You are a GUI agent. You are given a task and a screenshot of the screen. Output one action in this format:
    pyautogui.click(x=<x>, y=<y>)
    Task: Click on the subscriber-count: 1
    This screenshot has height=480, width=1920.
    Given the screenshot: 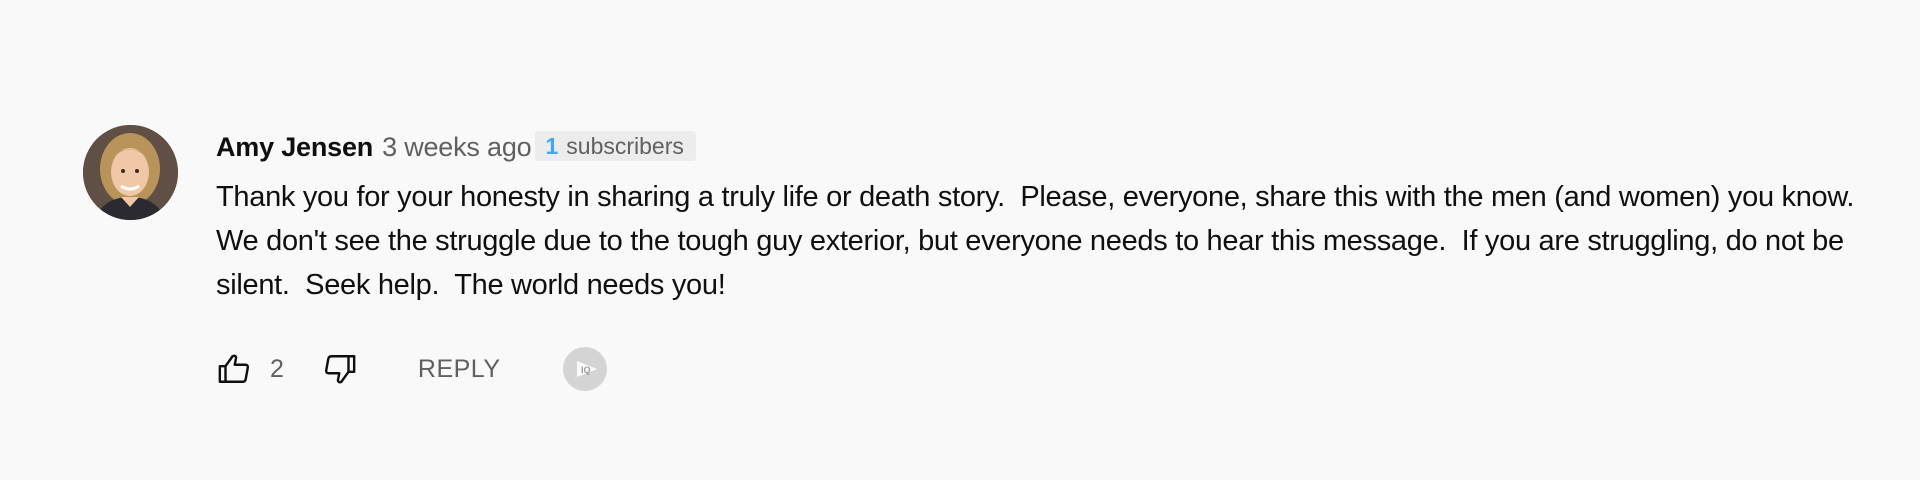 What is the action you would take?
    pyautogui.click(x=552, y=145)
    